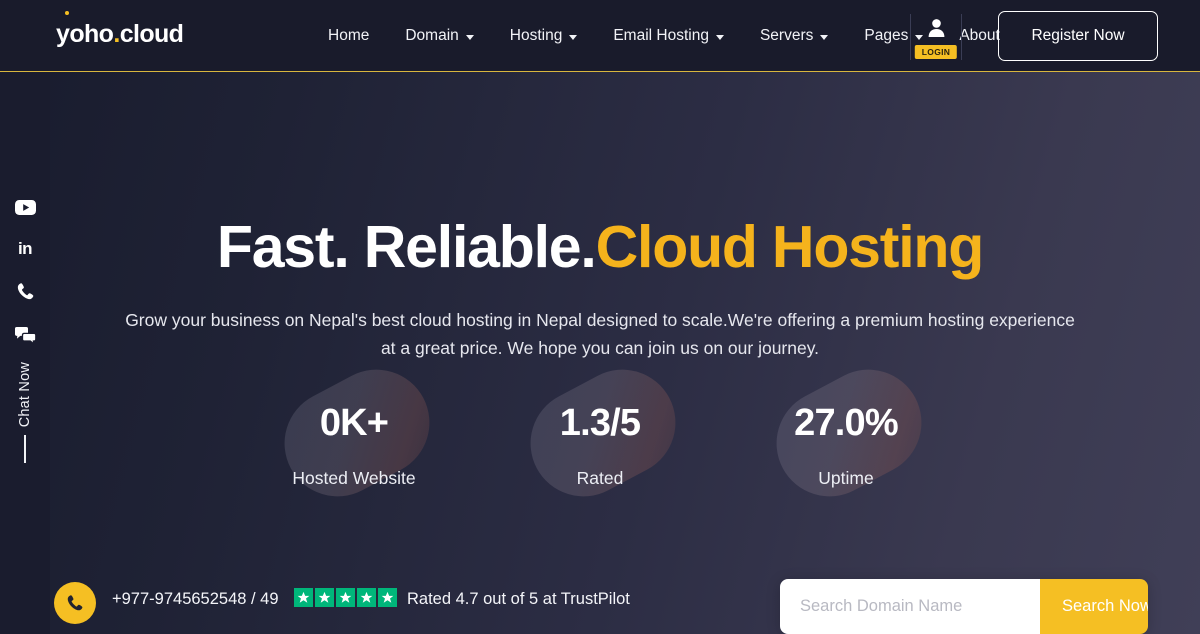  I want to click on nav-item-pages-label: Pages, so click(886, 35).